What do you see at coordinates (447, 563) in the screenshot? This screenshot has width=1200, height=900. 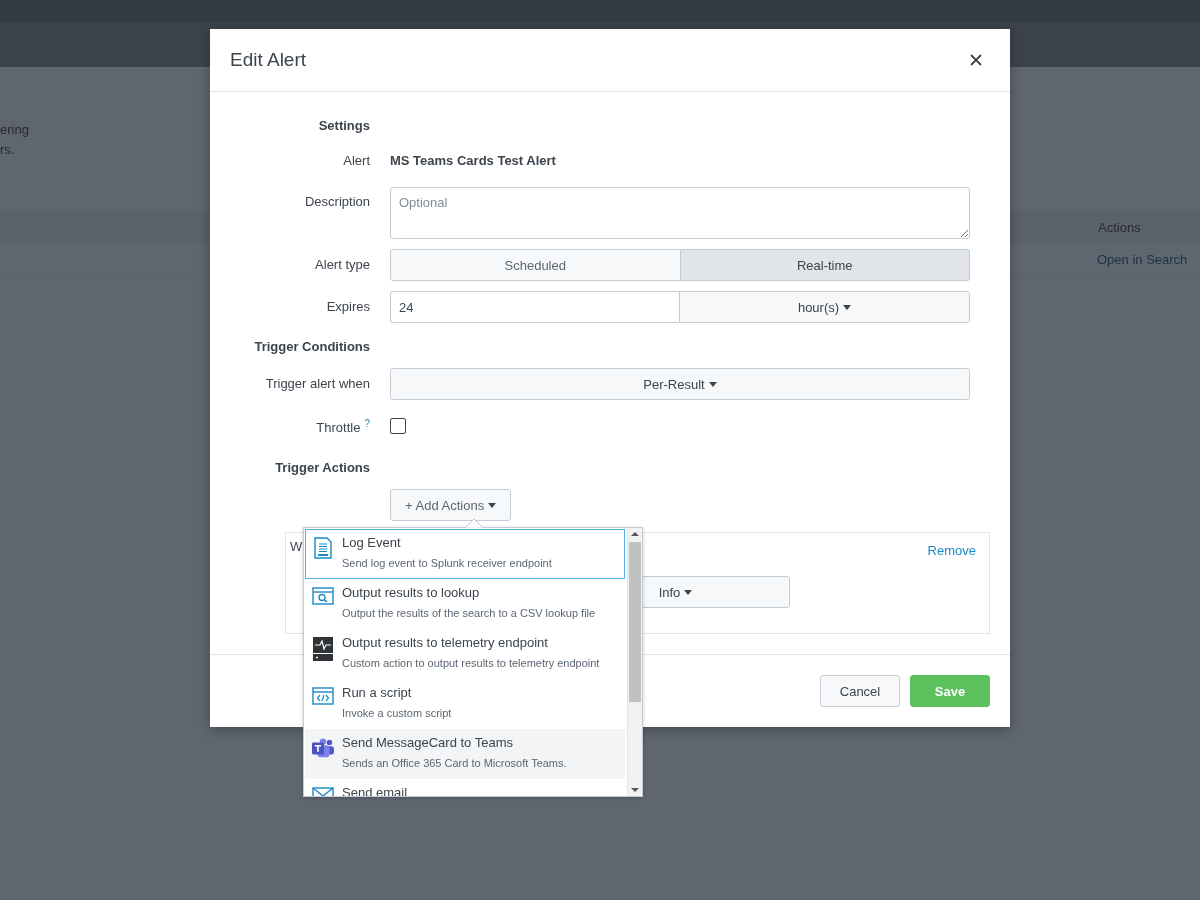 I see `action-description: Send log event to Splunk receiver endpoint` at bounding box center [447, 563].